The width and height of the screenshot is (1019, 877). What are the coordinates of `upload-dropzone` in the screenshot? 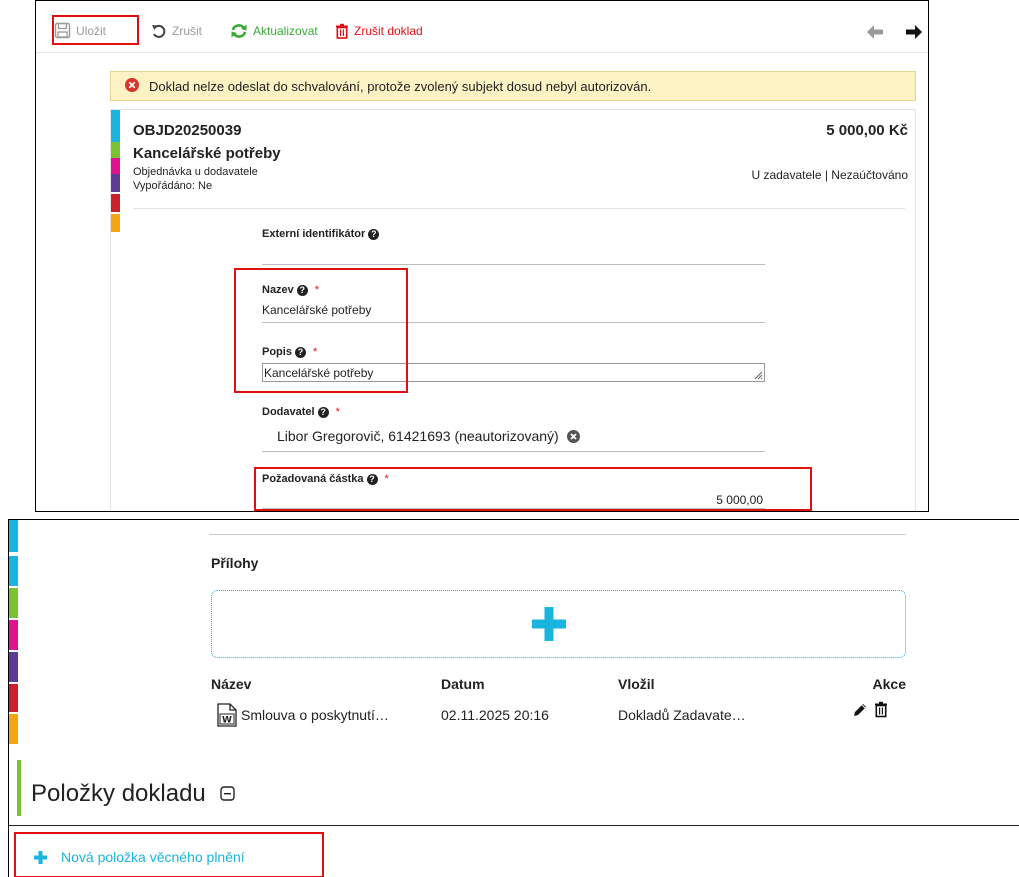 It's located at (558, 624).